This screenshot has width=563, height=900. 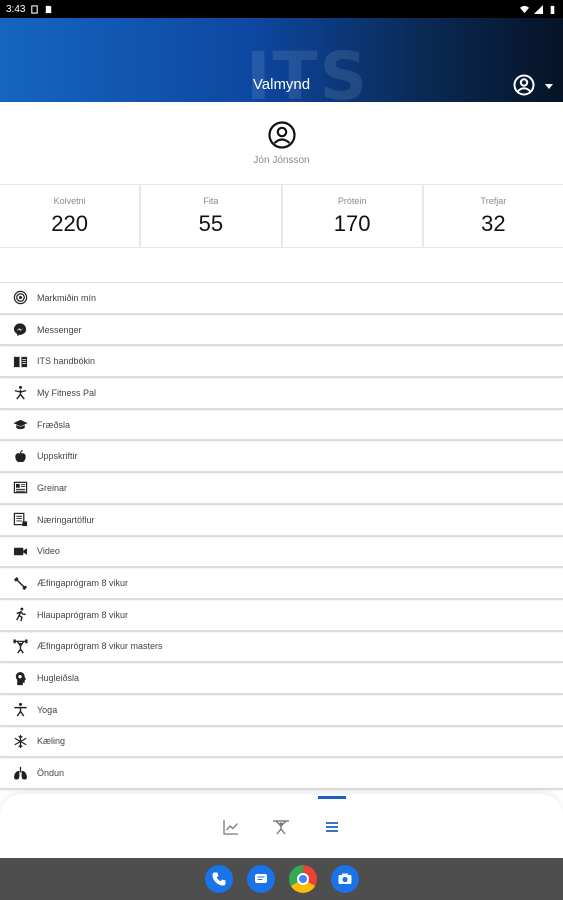 I want to click on menu-item-label: Hlaupaprógram 8 vikur, so click(x=83, y=614).